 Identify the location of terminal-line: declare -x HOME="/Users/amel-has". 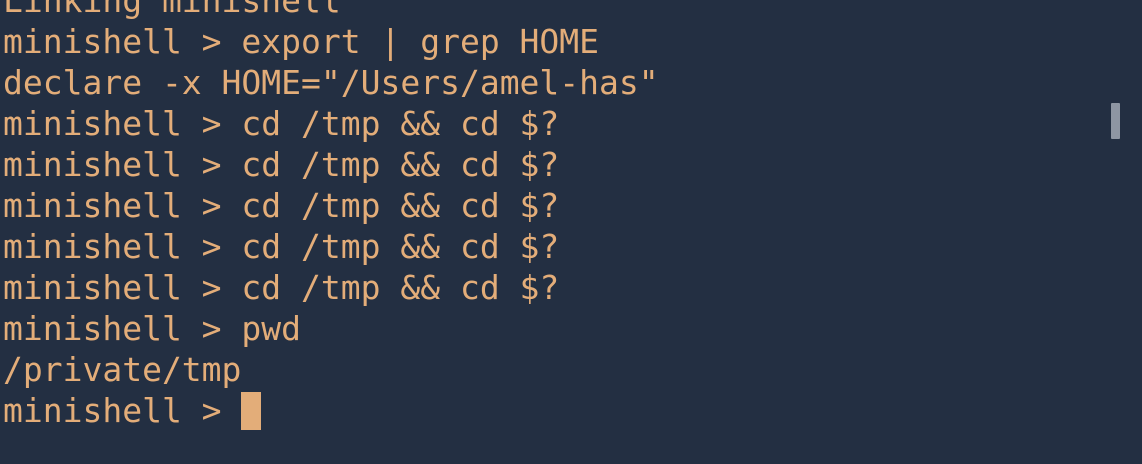
(331, 82).